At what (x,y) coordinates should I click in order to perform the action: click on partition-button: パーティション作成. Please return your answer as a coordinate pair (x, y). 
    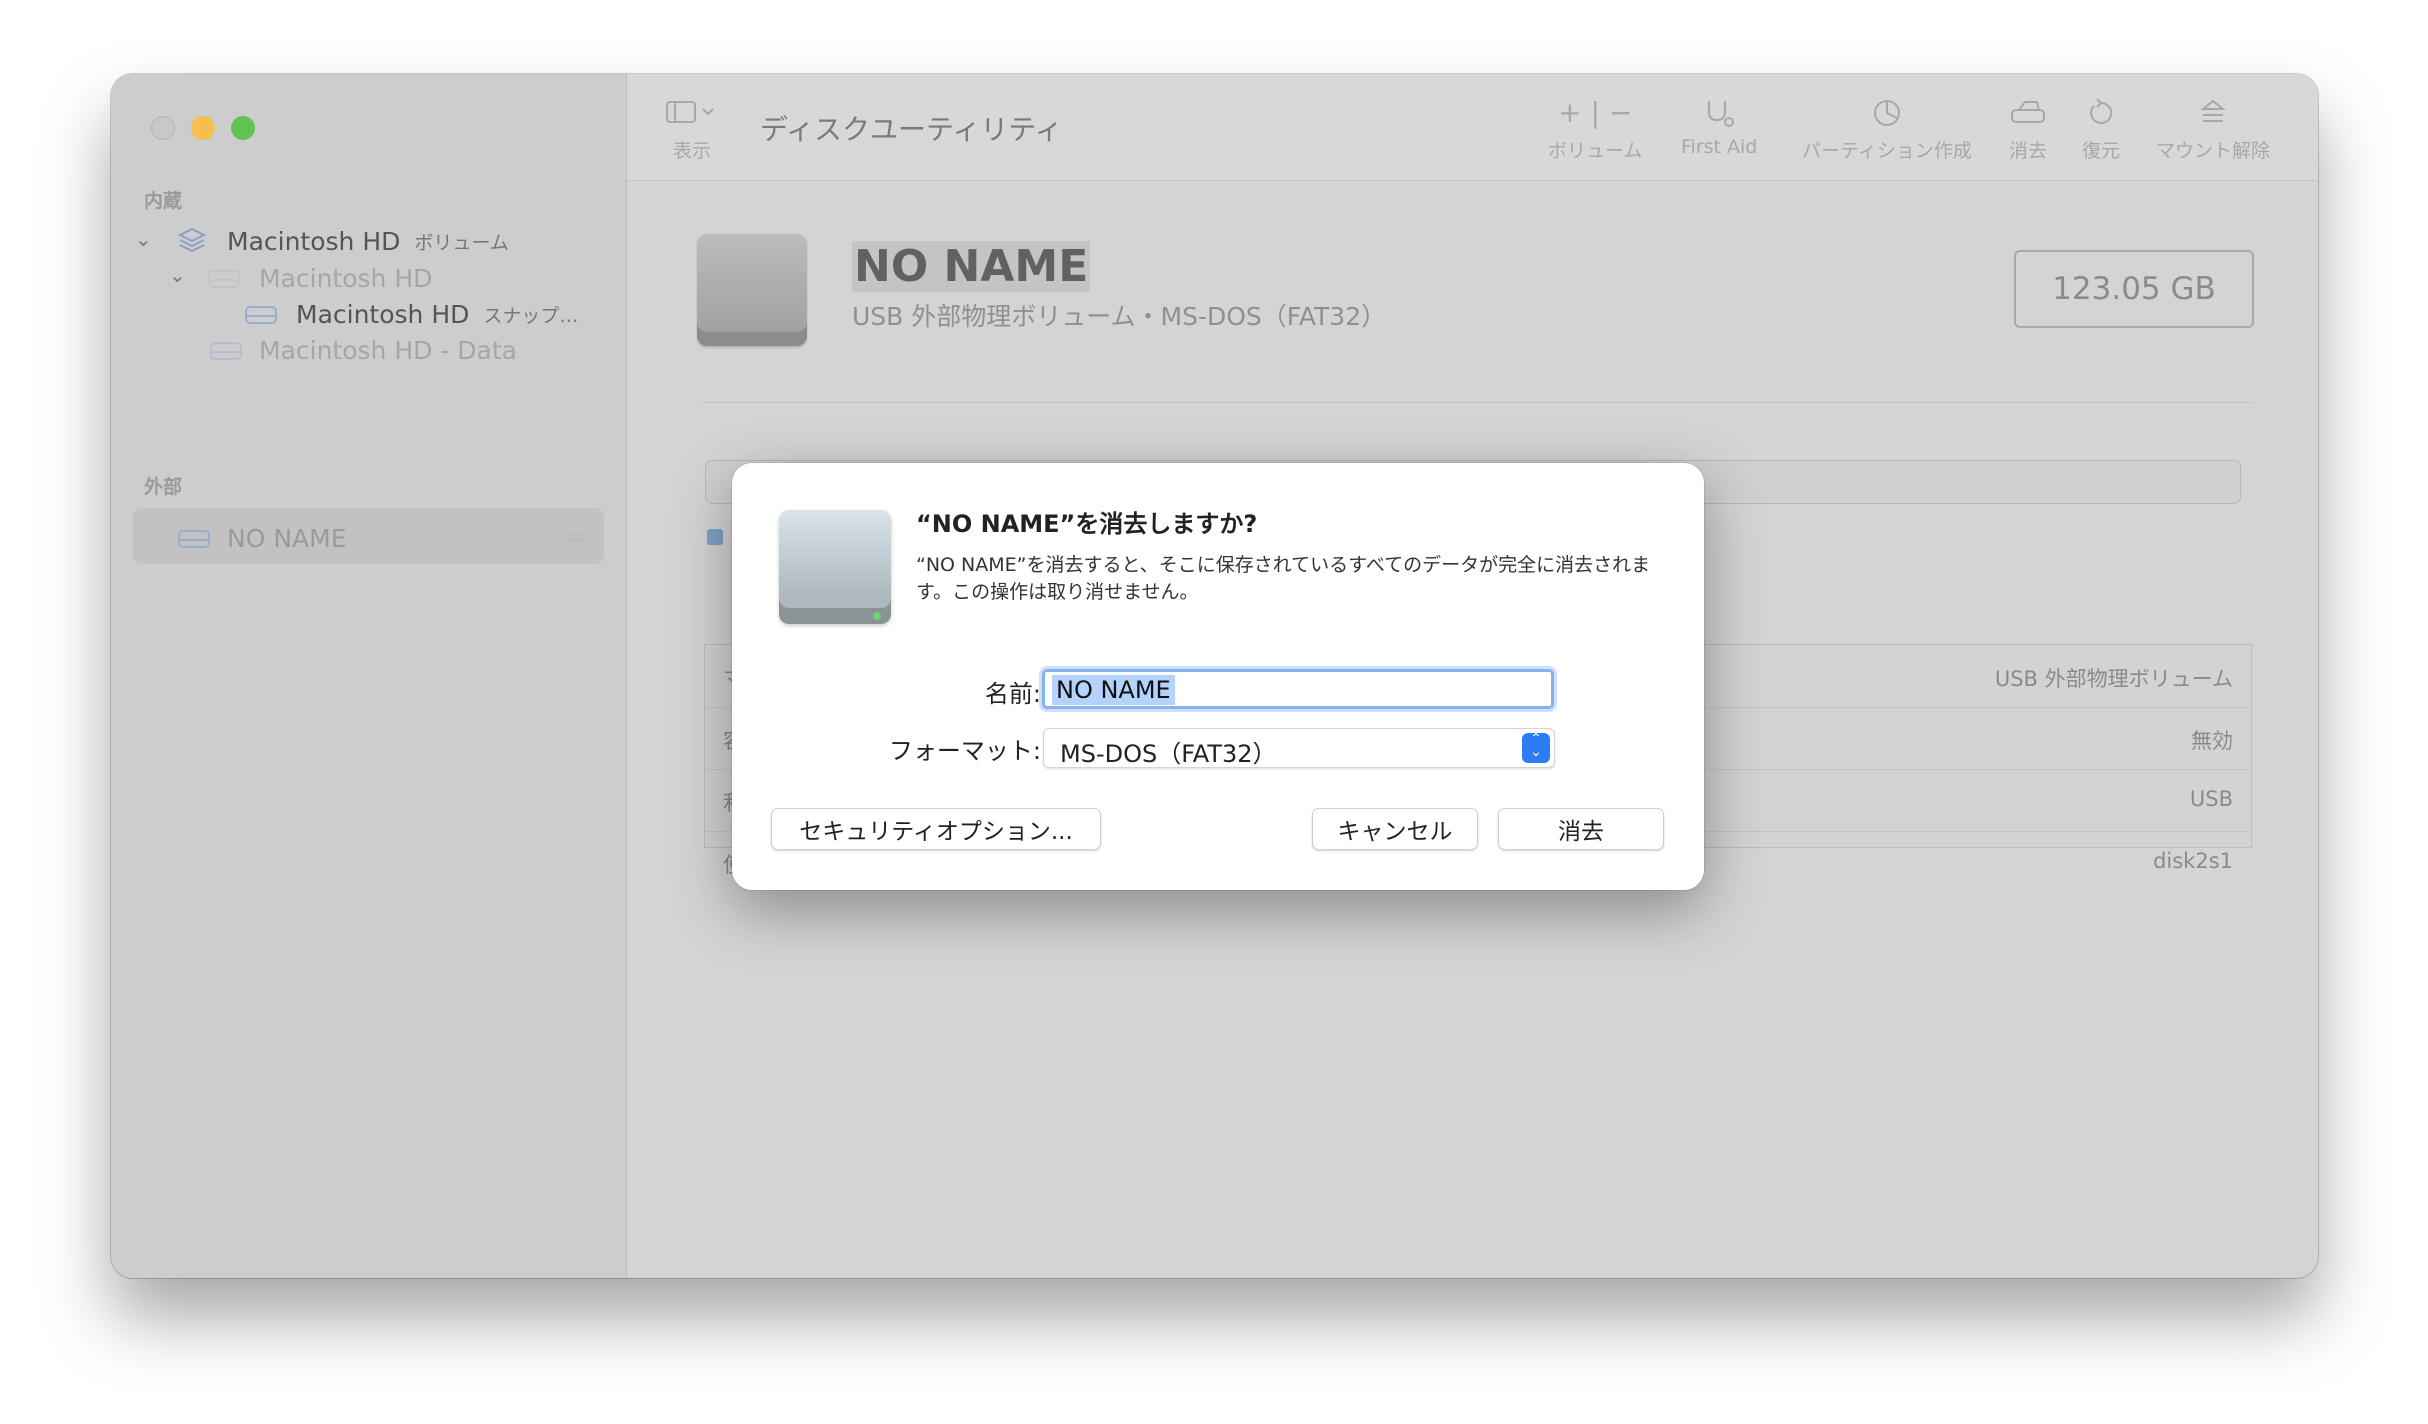
    Looking at the image, I should click on (1887, 129).